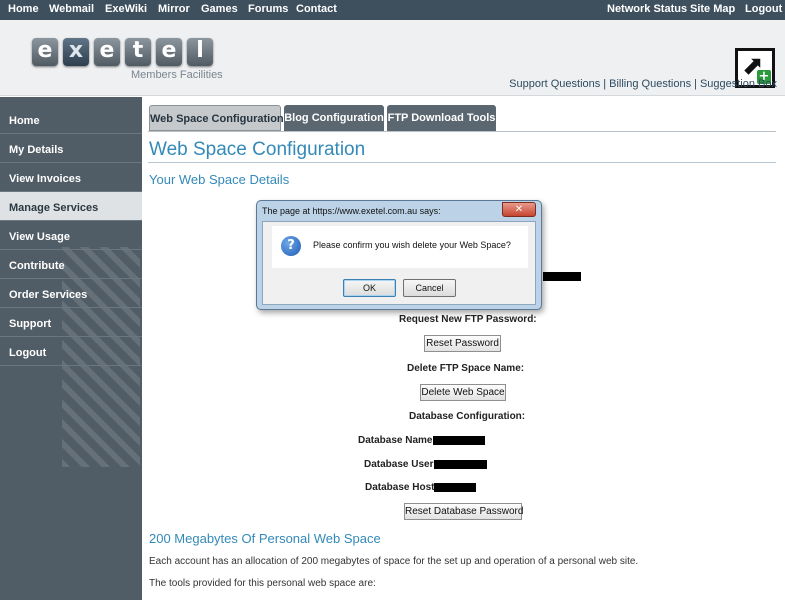 This screenshot has height=600, width=785. Describe the element at coordinates (291, 246) in the screenshot. I see `question-icon: ?` at that location.